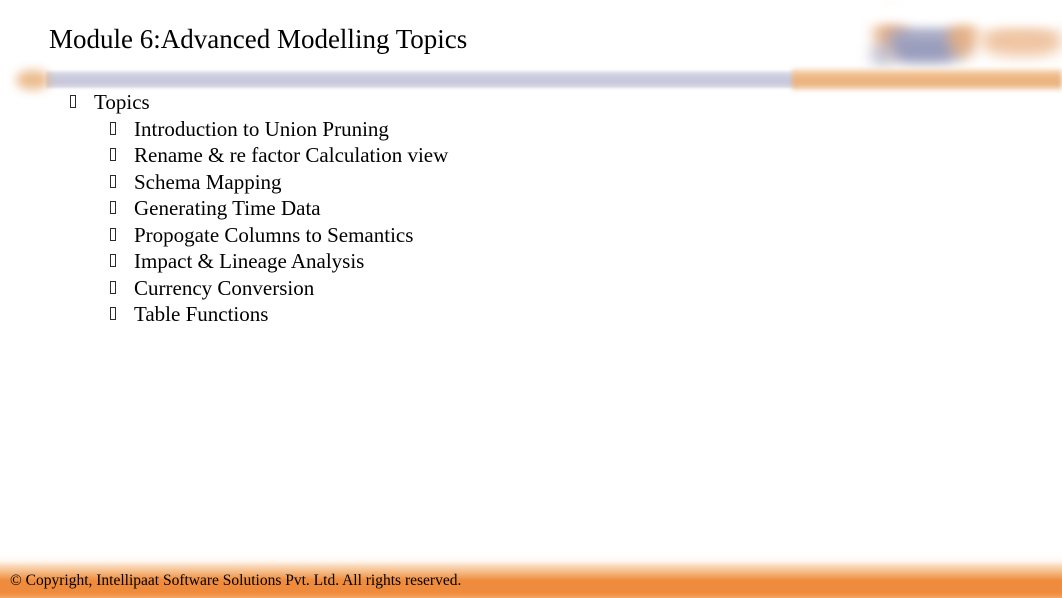 This screenshot has width=1062, height=598. I want to click on list-item-label: Schema Mapping, so click(208, 181).